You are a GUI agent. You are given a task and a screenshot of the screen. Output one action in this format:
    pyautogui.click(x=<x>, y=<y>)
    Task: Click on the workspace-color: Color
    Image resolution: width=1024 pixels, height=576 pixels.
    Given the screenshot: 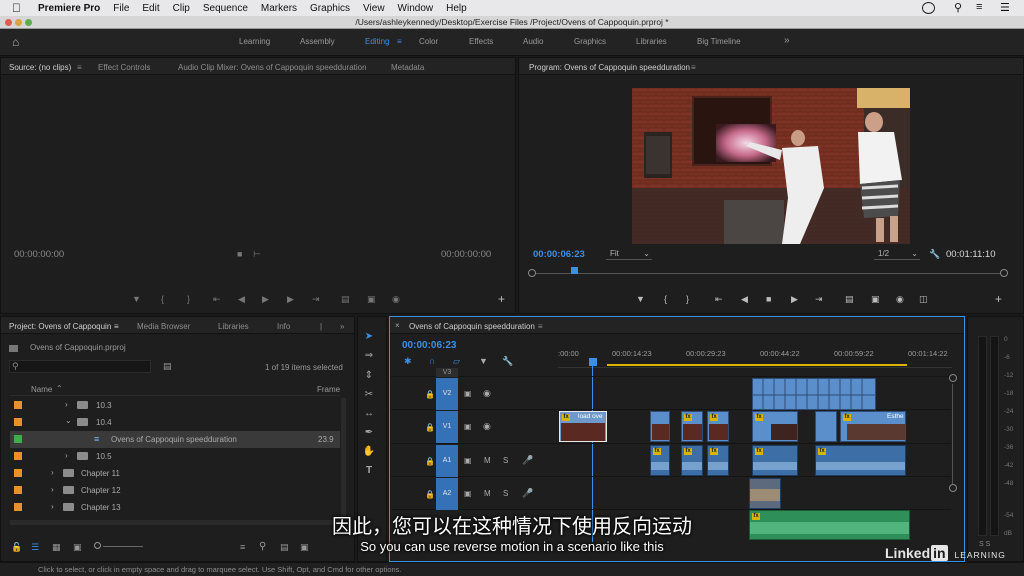 What is the action you would take?
    pyautogui.click(x=428, y=41)
    